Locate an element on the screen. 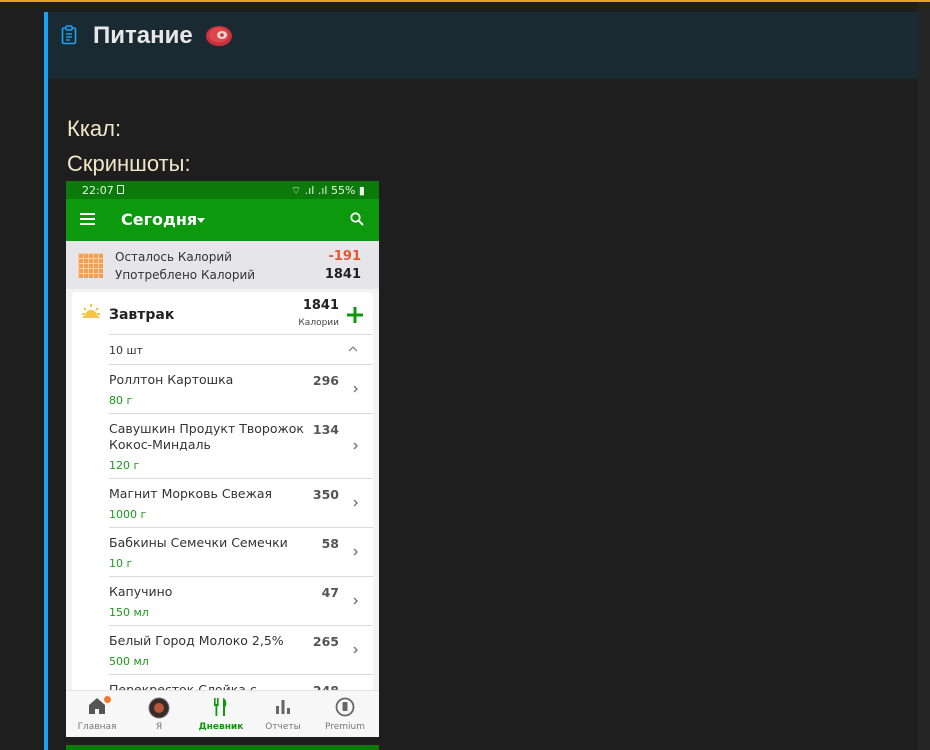 The image size is (930, 750). meal-title: Завтрак is located at coordinates (142, 315).